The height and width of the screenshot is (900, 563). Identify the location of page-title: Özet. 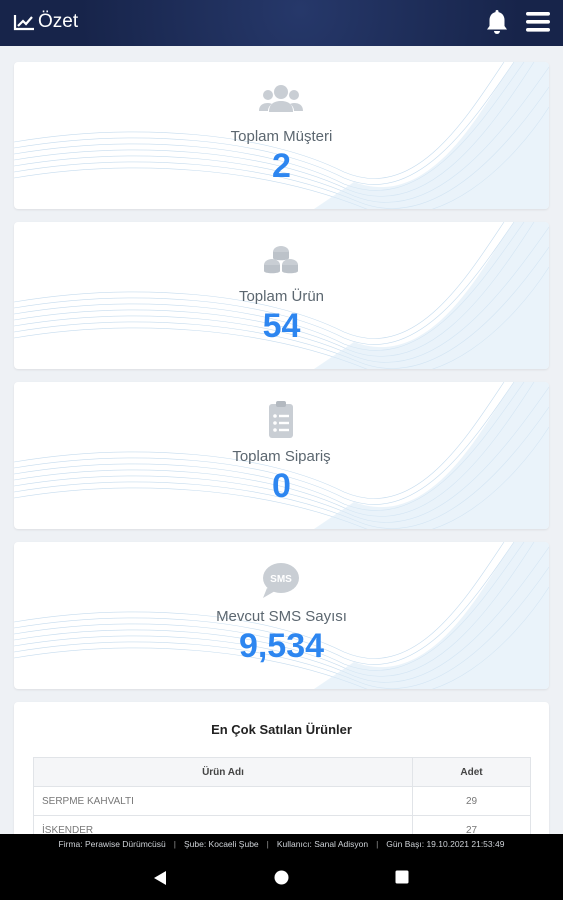
(58, 21).